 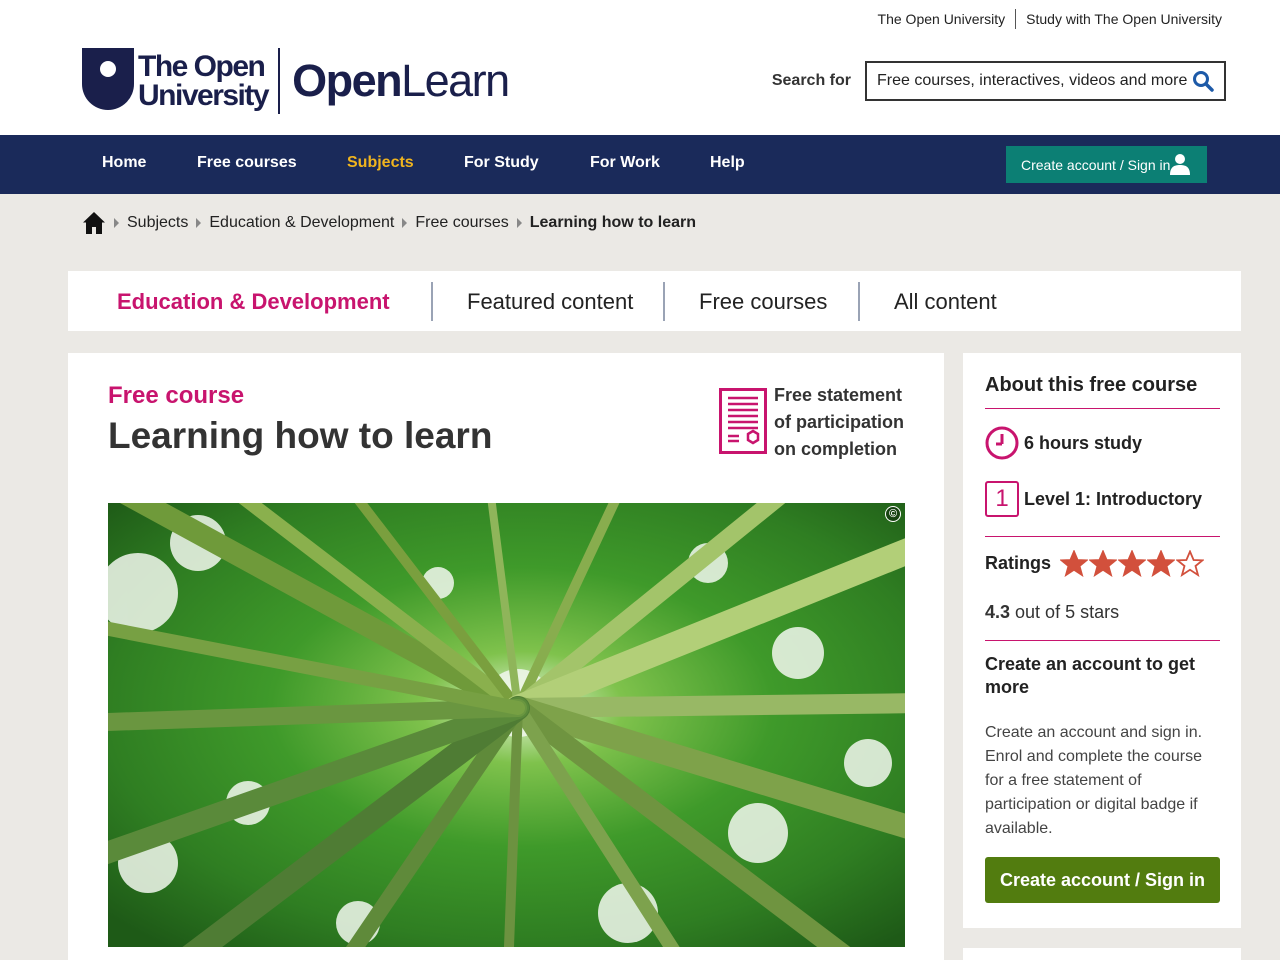 I want to click on nav-for-study: For Study, so click(x=501, y=163).